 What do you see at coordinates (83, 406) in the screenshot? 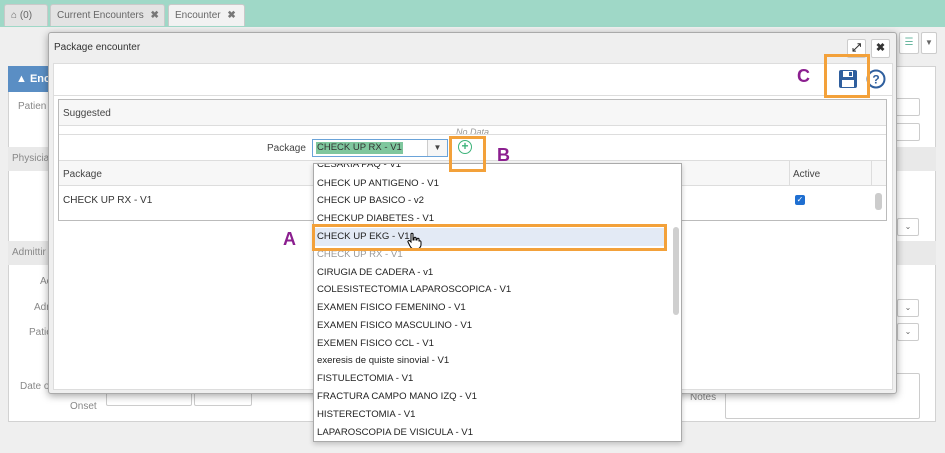
I see `bg-label: Onset` at bounding box center [83, 406].